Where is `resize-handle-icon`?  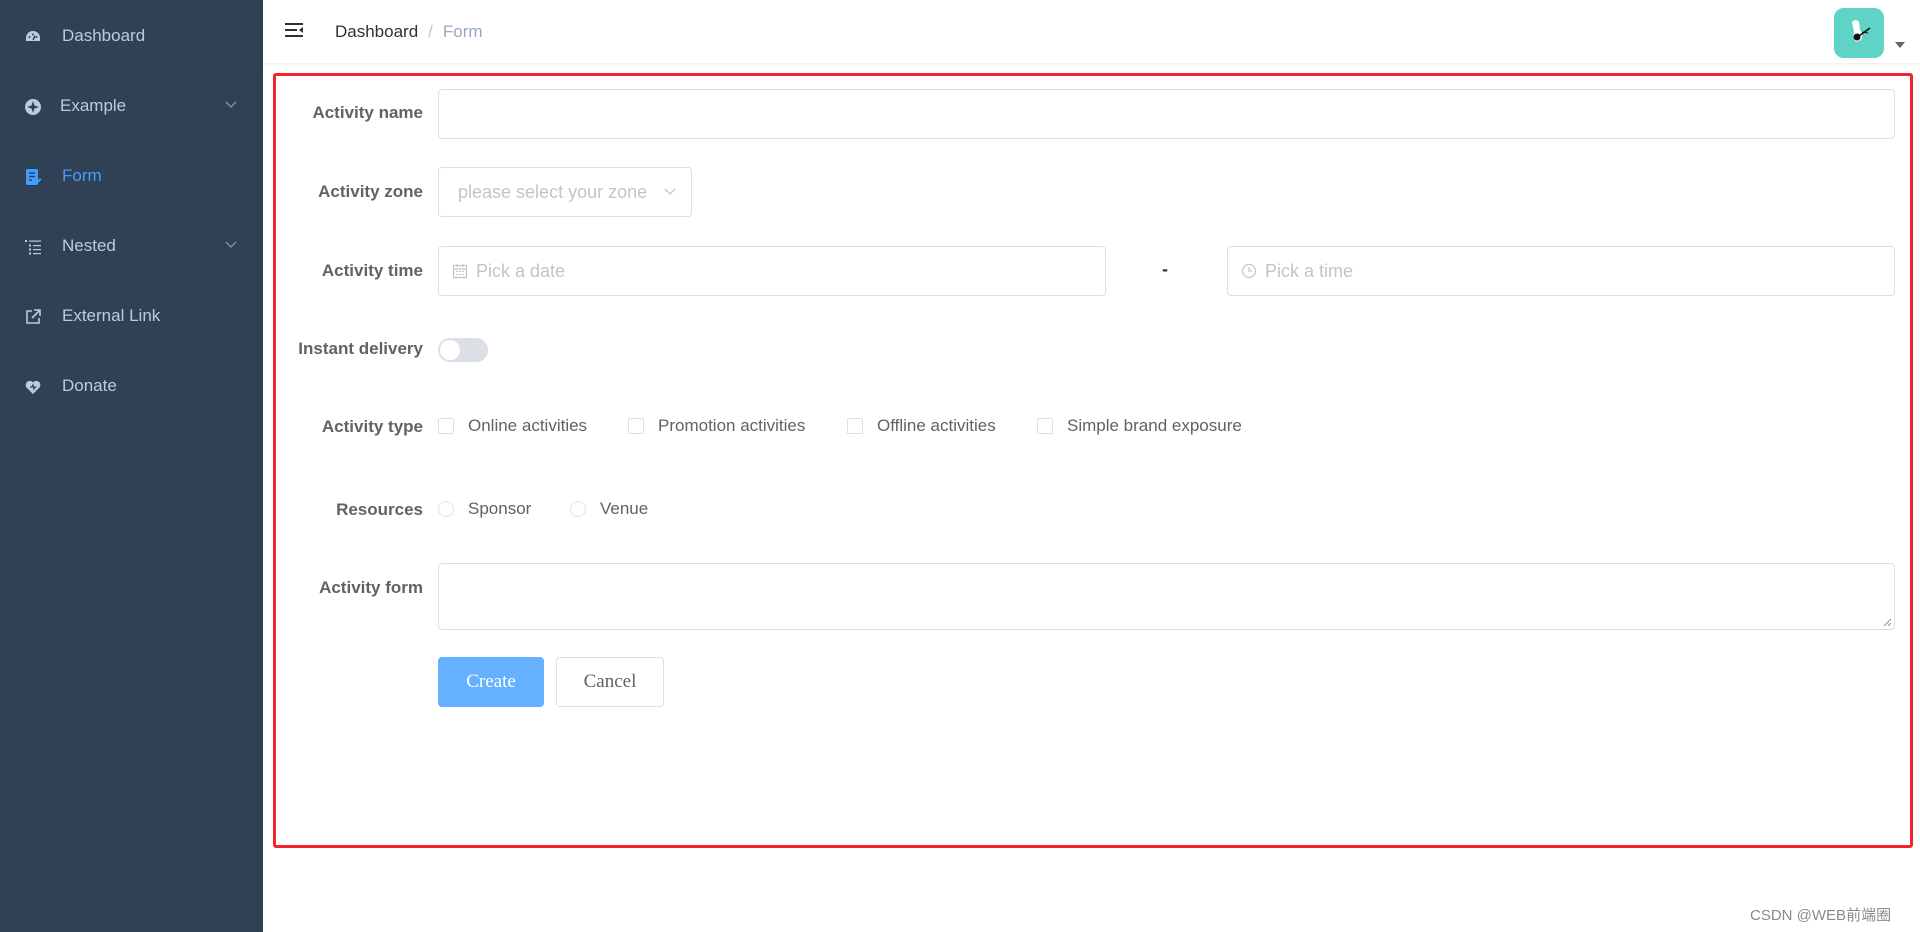
resize-handle-icon is located at coordinates (1887, 622).